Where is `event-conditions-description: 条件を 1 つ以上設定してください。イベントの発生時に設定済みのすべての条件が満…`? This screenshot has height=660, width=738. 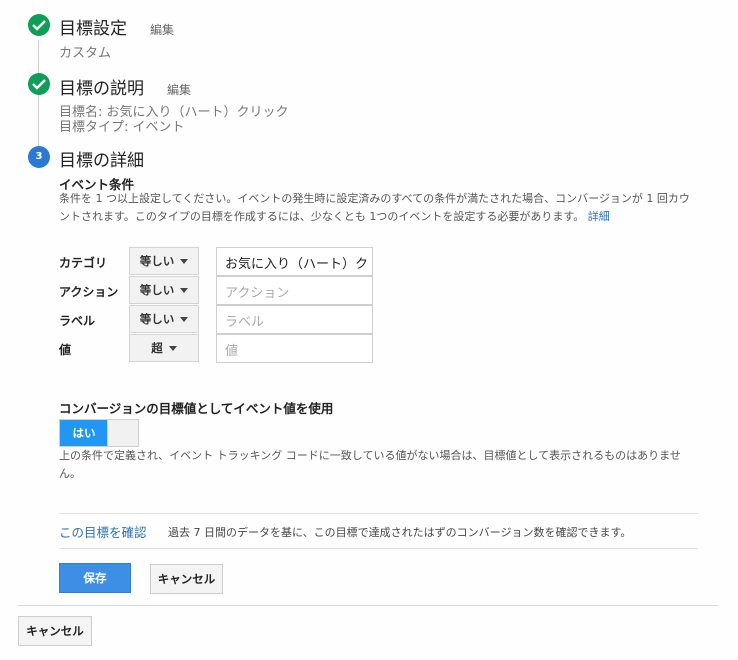 event-conditions-description: 条件を 1 つ以上設定してください。イベントの発生時に設定済みのすべての条件が満… is located at coordinates (374, 207).